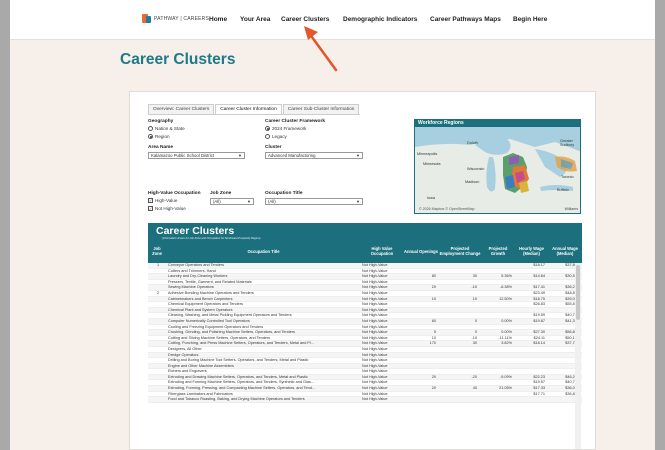  What do you see at coordinates (567, 177) in the screenshot?
I see `map-place-label: Toronto` at bounding box center [567, 177].